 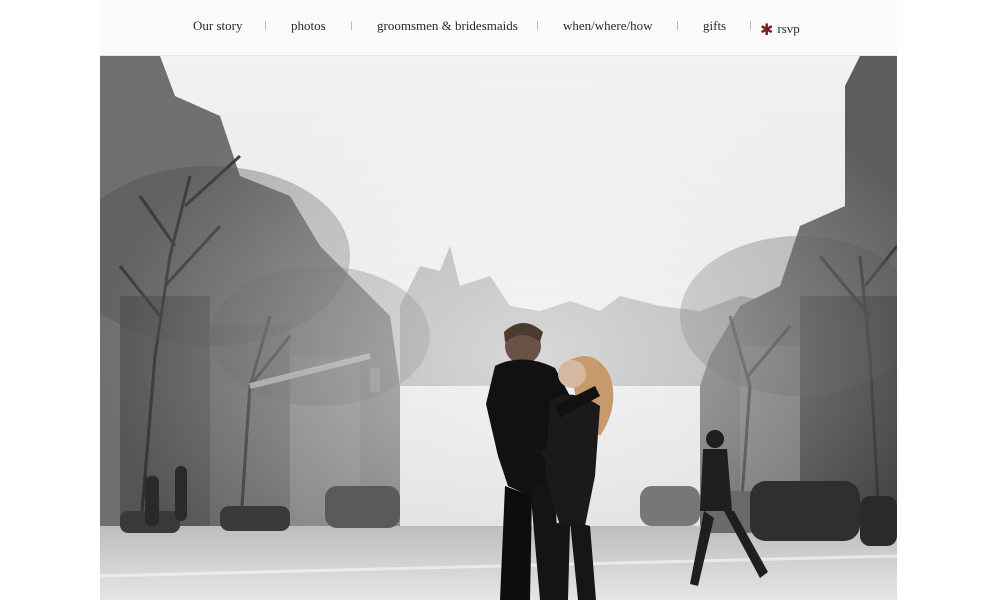 What do you see at coordinates (447, 26) in the screenshot?
I see `nav-item-groomsmen-bridesmaids: groomsmen & bridesmaids` at bounding box center [447, 26].